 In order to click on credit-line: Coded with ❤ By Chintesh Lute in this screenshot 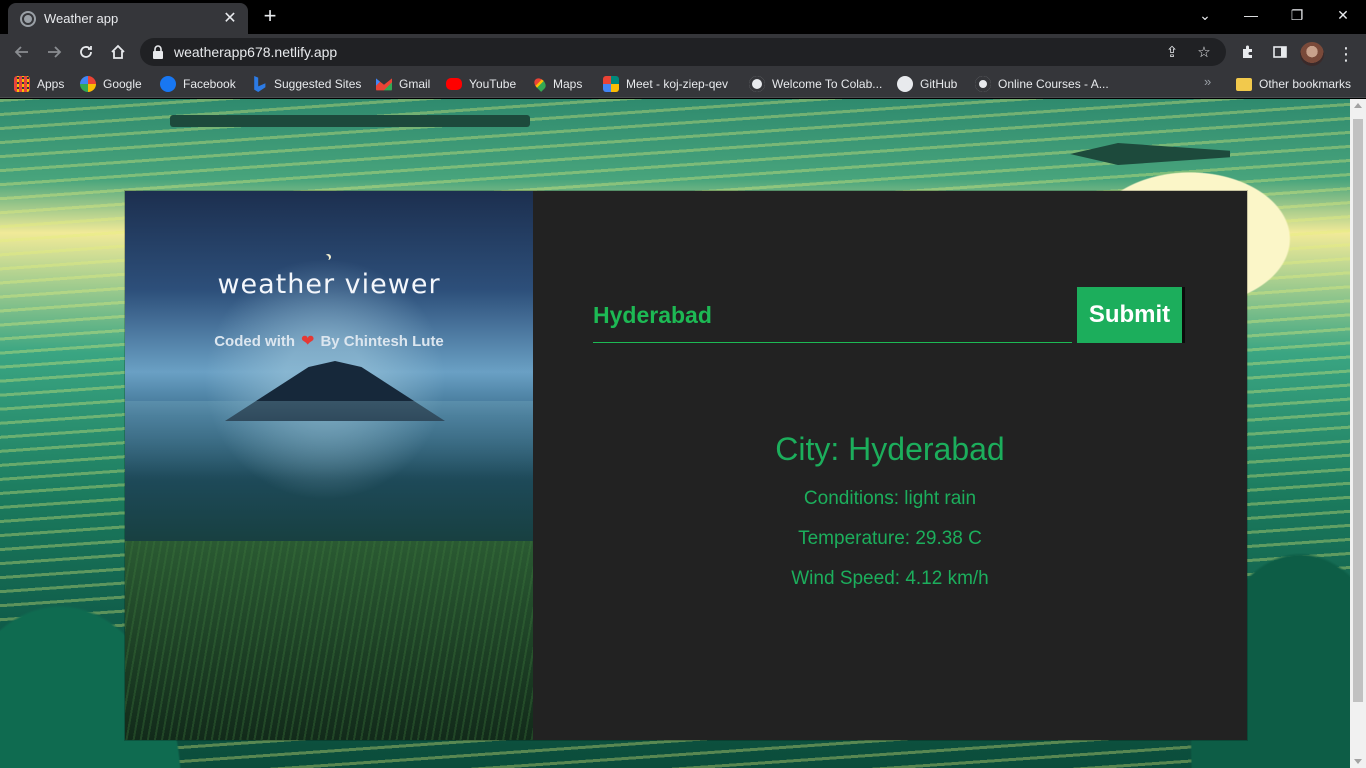, I will do `click(329, 341)`.